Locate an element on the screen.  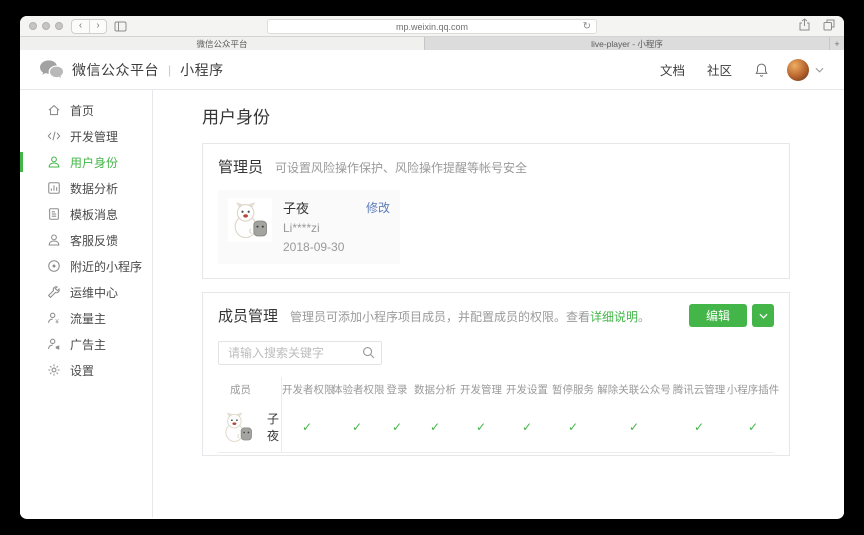
sidebar-item-advertiser: 广告主 is located at coordinates (86, 344).